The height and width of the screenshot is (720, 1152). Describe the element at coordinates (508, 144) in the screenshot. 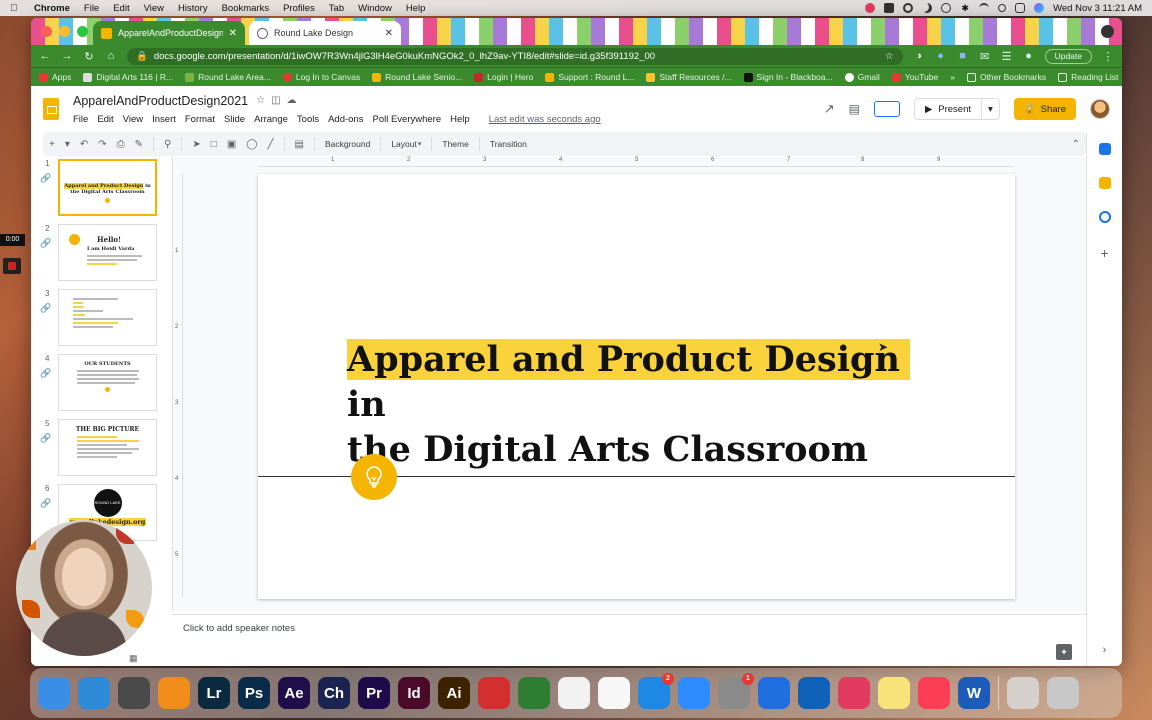

I see `transition-button: Transition` at that location.